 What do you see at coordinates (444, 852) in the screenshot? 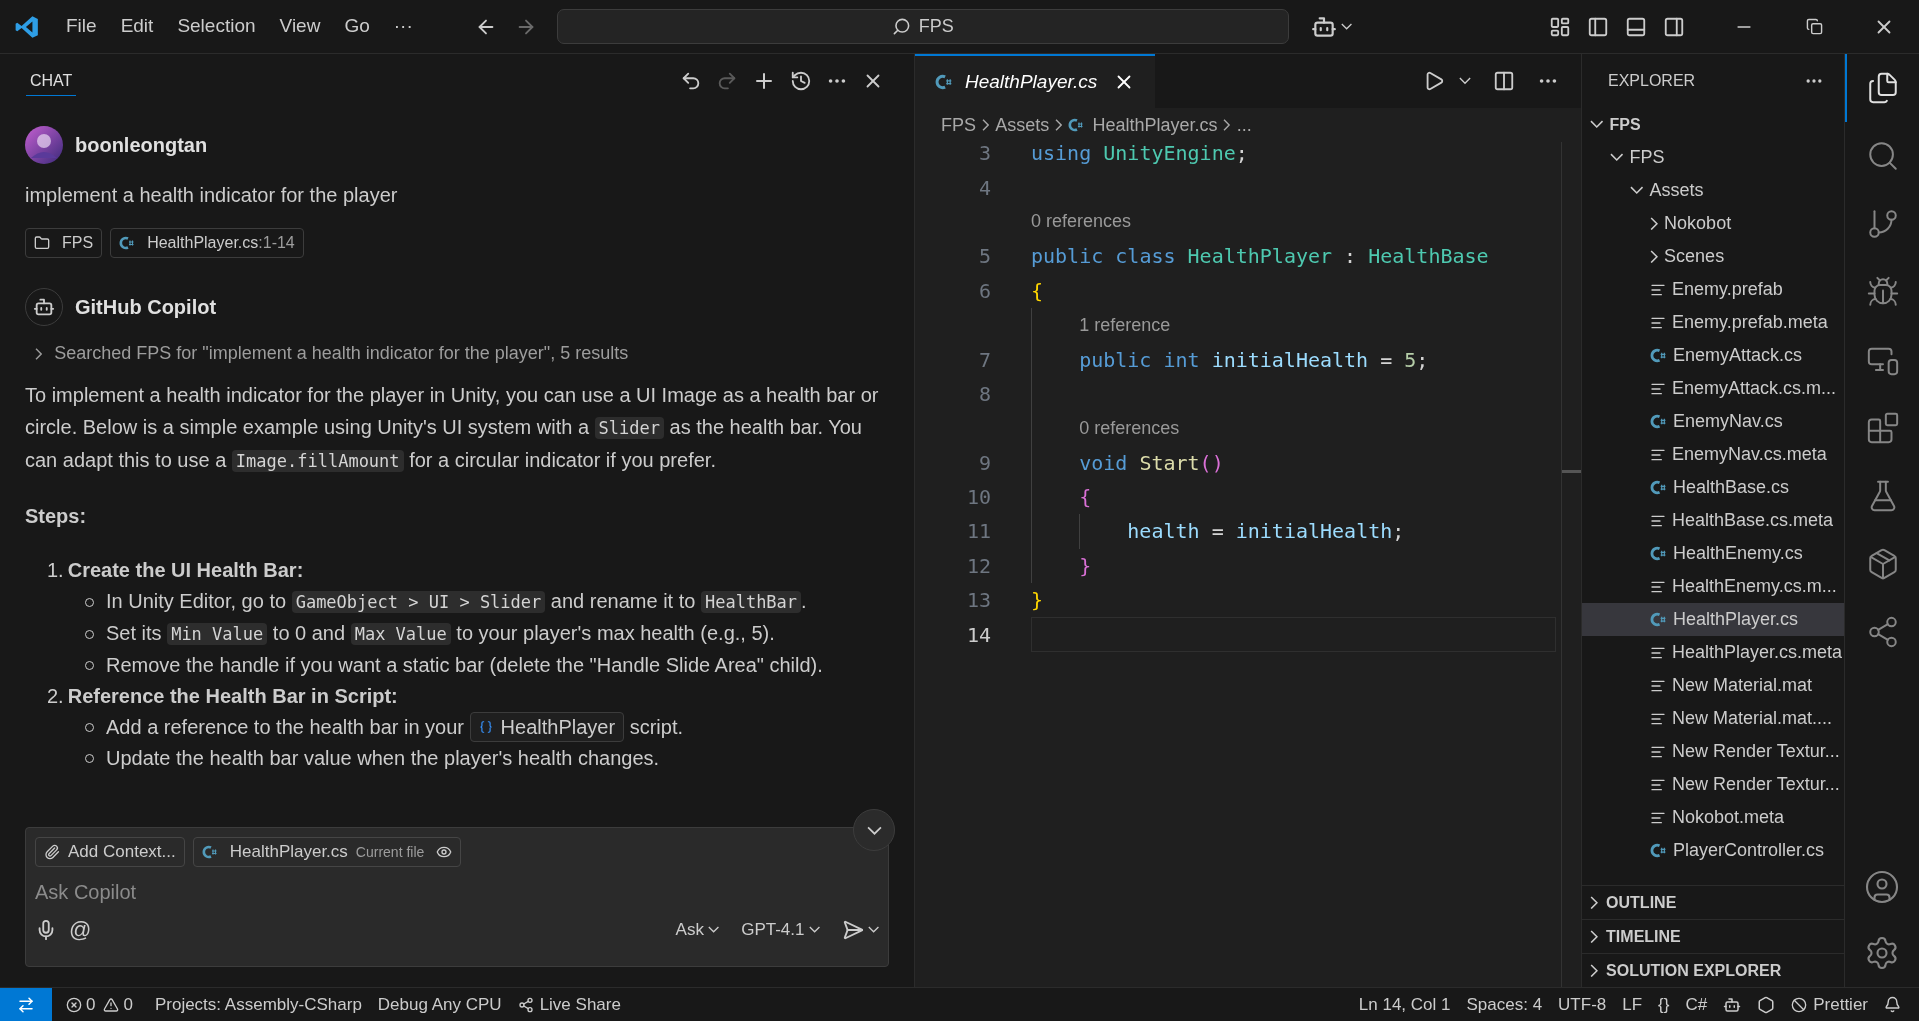
I see `eye-icon` at bounding box center [444, 852].